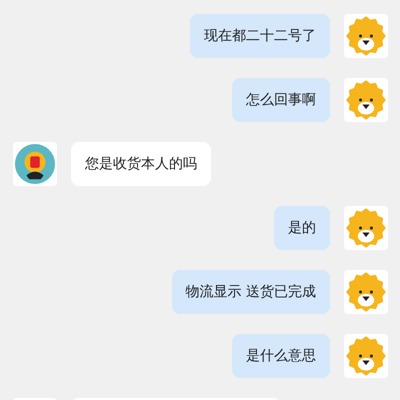 This screenshot has height=400, width=400. I want to click on message-bubble: 是的, so click(302, 228).